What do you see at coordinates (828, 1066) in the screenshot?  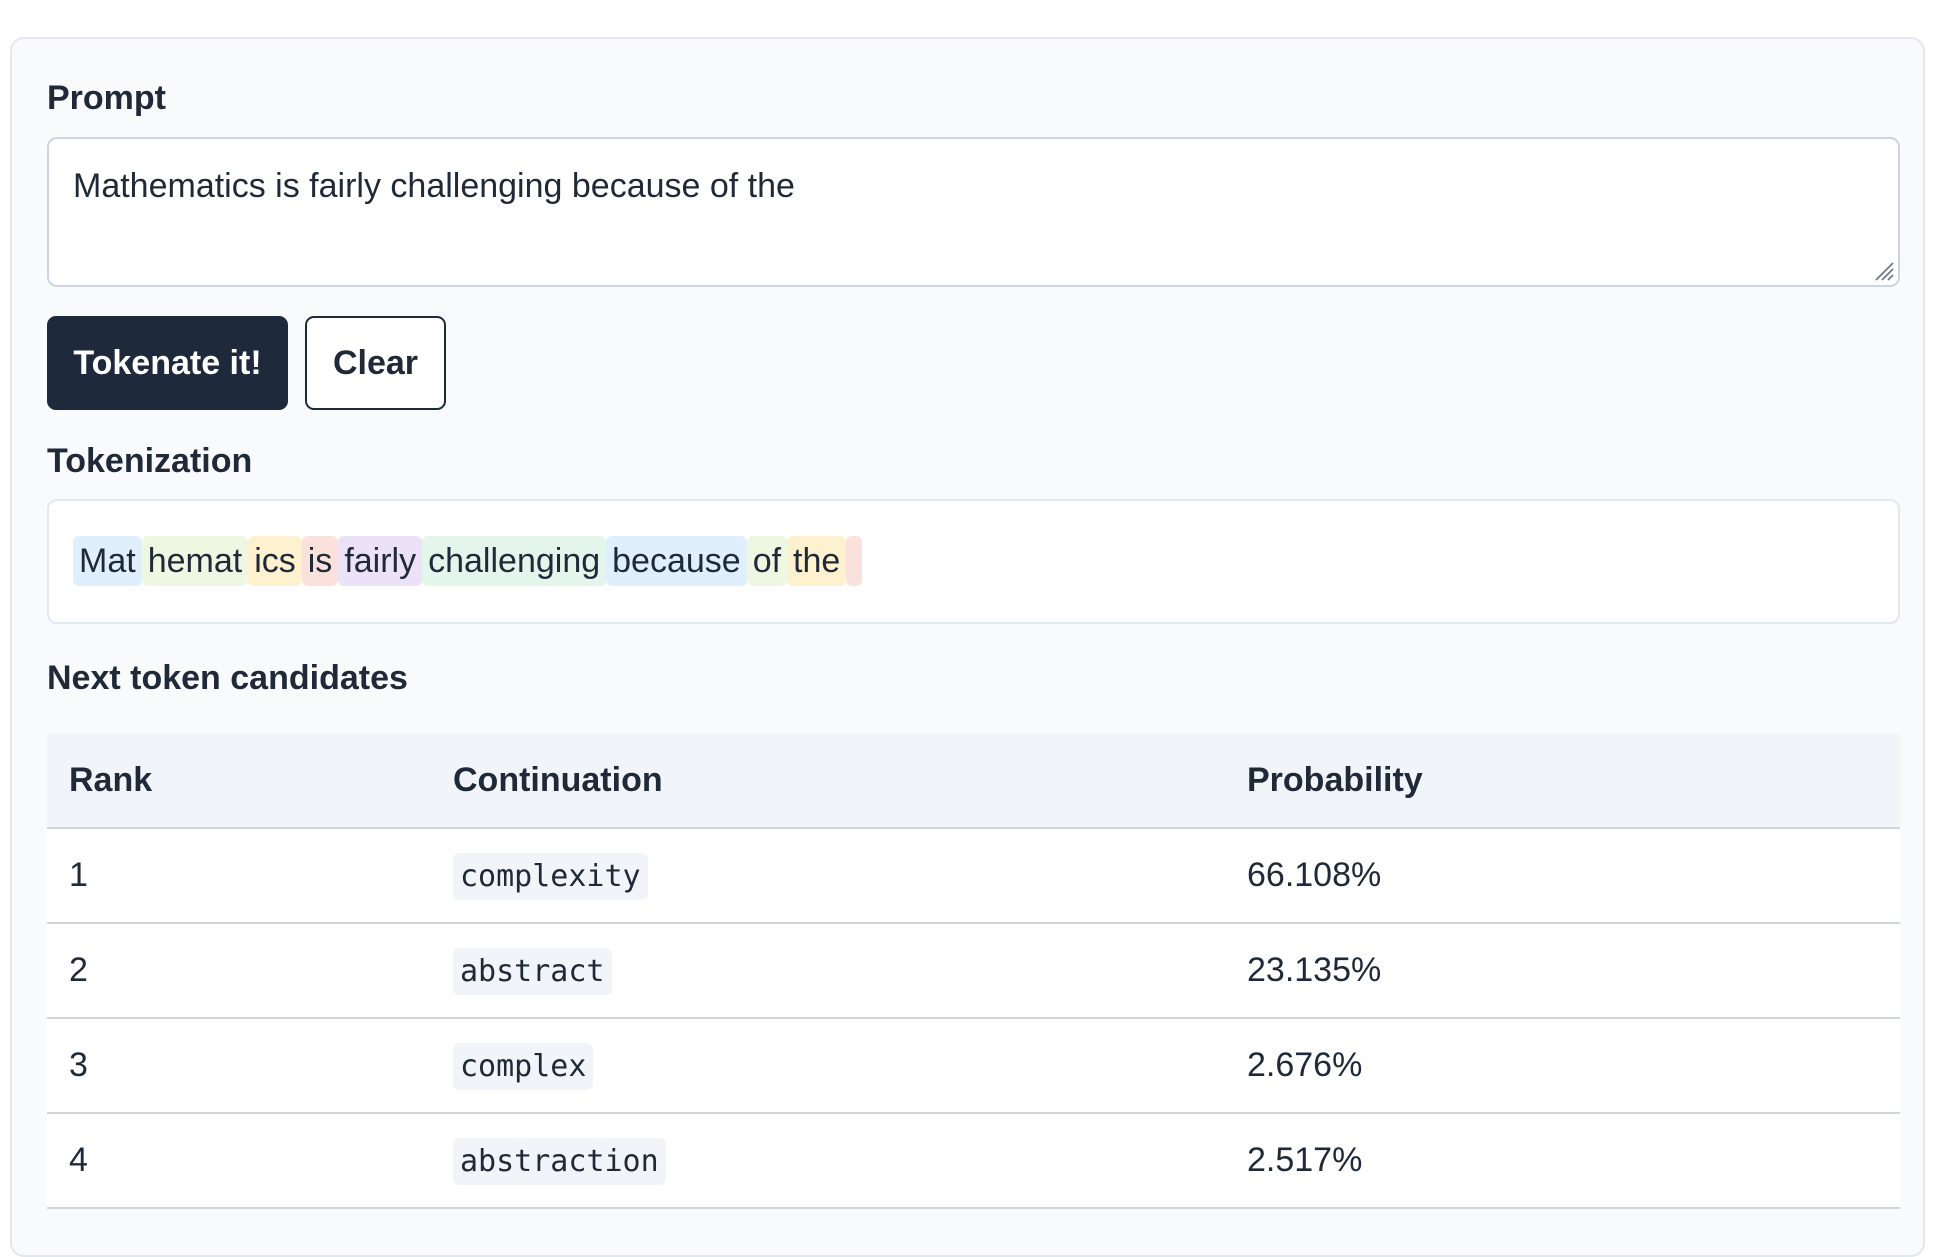 I see `continuation-cell: complex` at bounding box center [828, 1066].